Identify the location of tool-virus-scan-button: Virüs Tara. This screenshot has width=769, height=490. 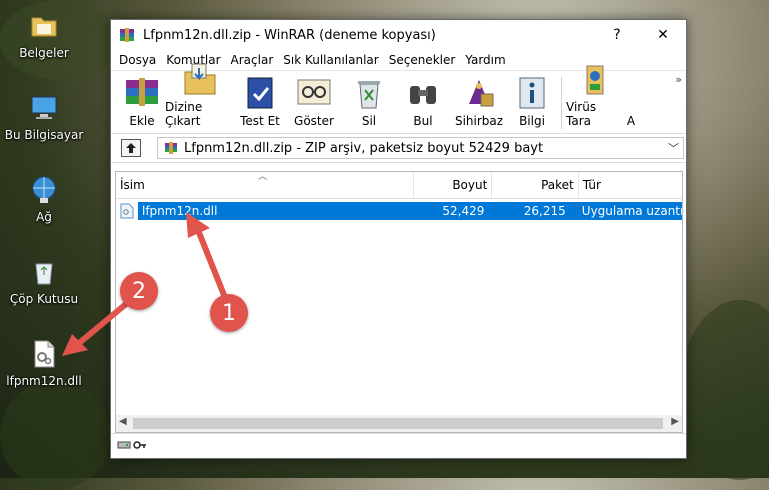
(595, 96).